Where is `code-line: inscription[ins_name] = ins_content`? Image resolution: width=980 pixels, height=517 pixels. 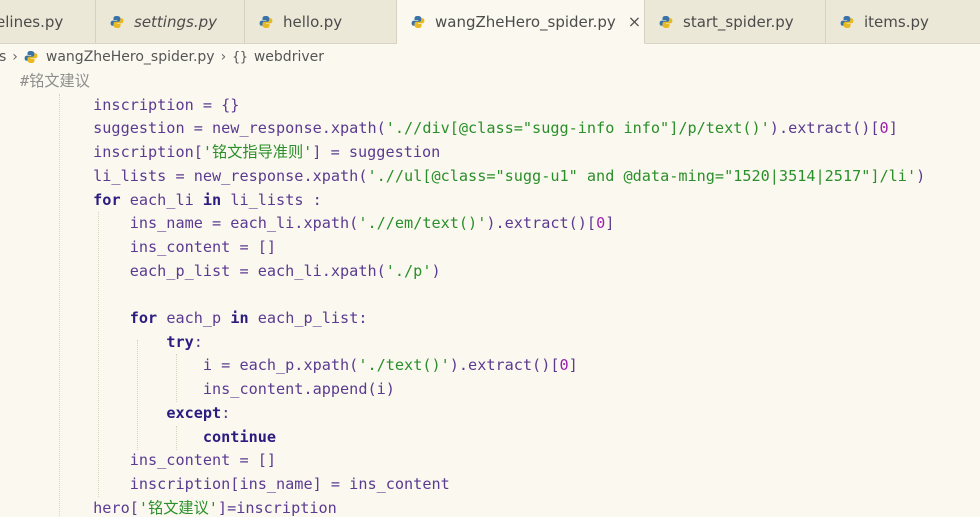 code-line: inscription[ins_name] = ins_content is located at coordinates (235, 483).